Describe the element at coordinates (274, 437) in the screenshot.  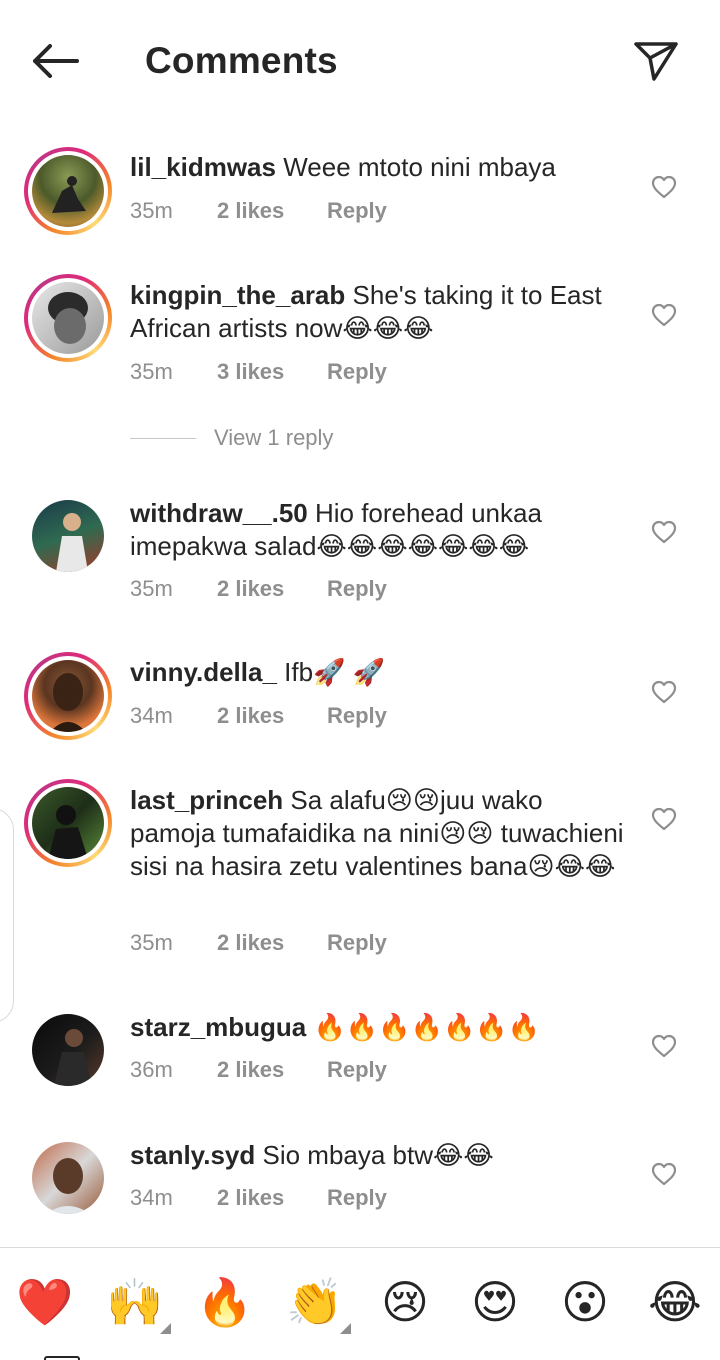
I see `view-replies-label: View 1 reply` at that location.